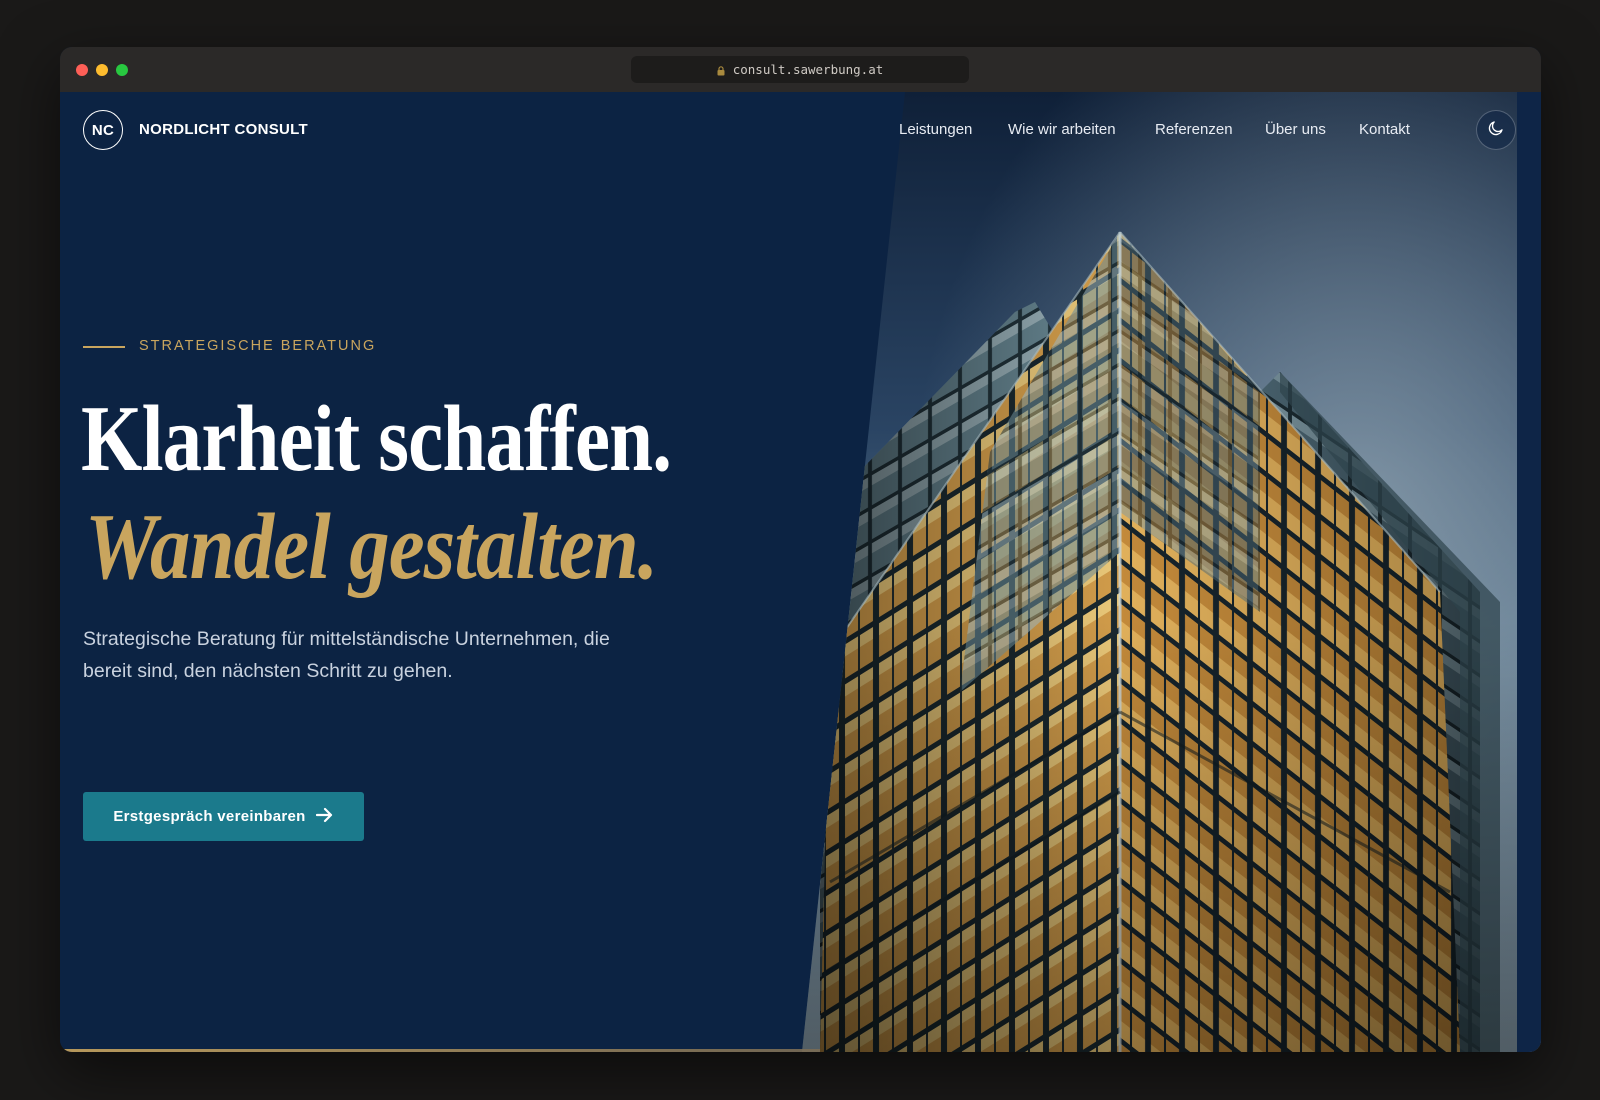 The width and height of the screenshot is (1600, 1100). Describe the element at coordinates (1062, 129) in the screenshot. I see `nav-link-wie-wir-arbeiten: Wie wir arbeiten` at that location.